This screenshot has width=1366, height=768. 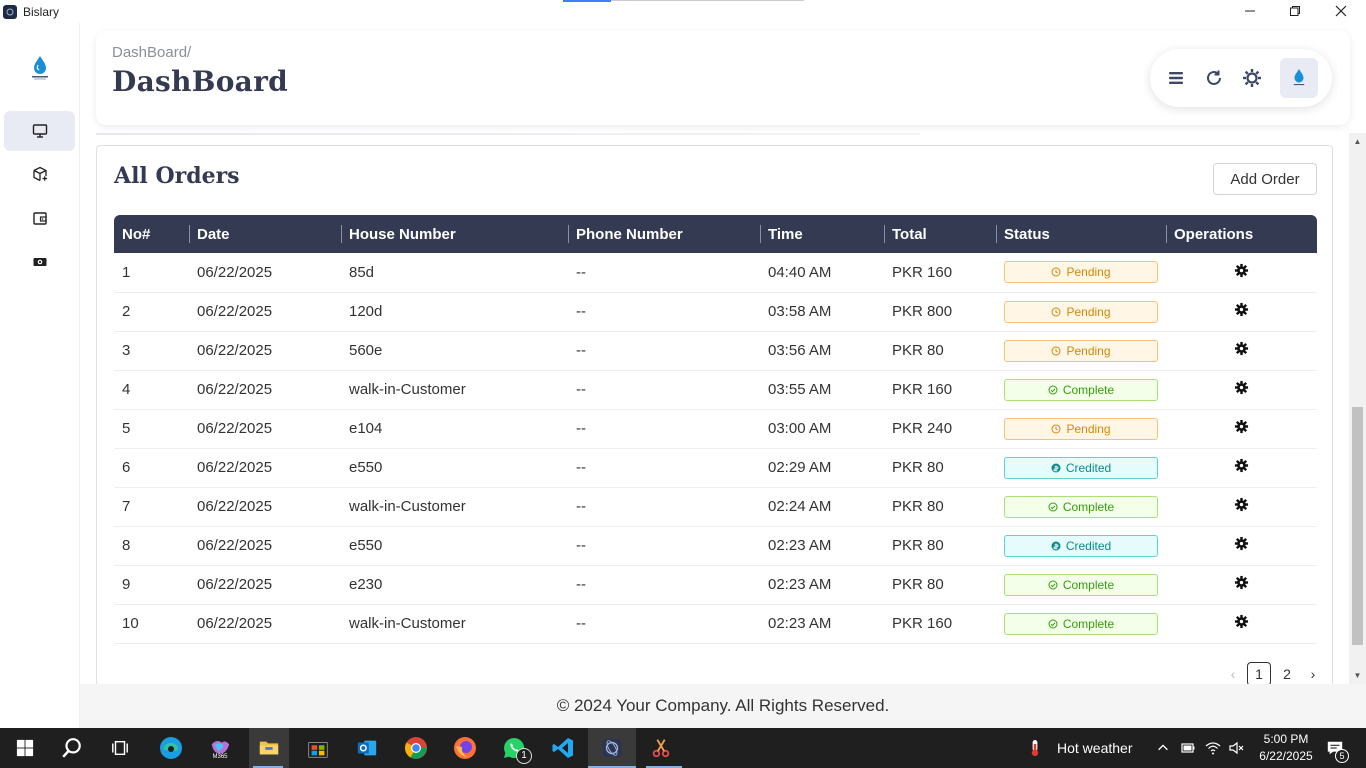 I want to click on pagination-next-button: ›, so click(x=1313, y=674).